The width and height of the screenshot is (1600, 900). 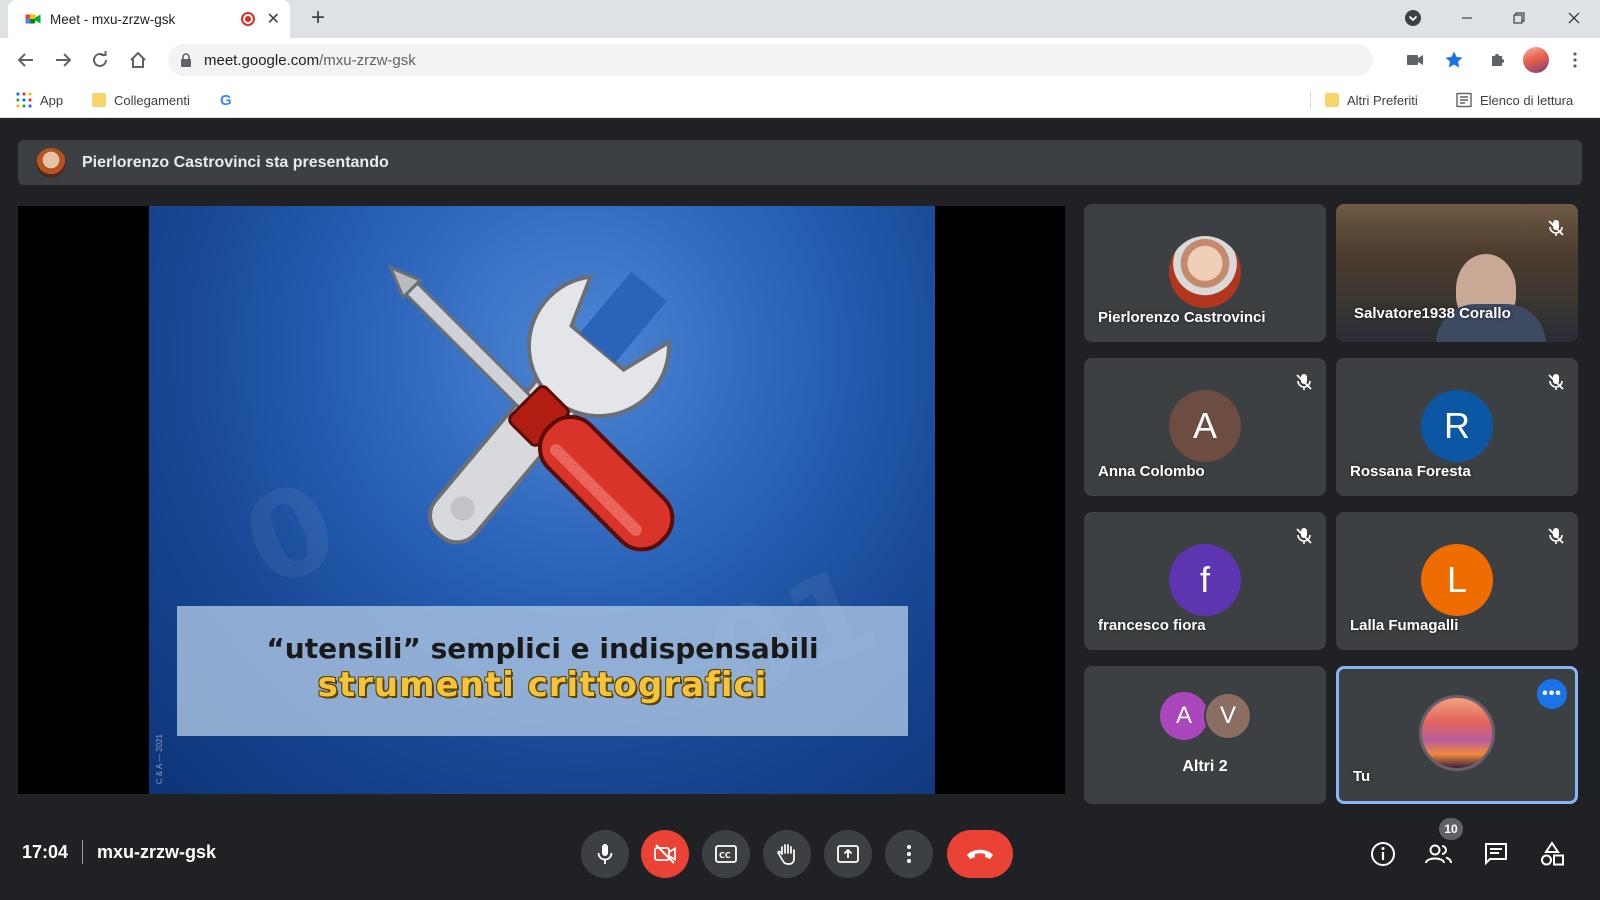 What do you see at coordinates (1552, 694) in the screenshot?
I see `more-options-button: •••` at bounding box center [1552, 694].